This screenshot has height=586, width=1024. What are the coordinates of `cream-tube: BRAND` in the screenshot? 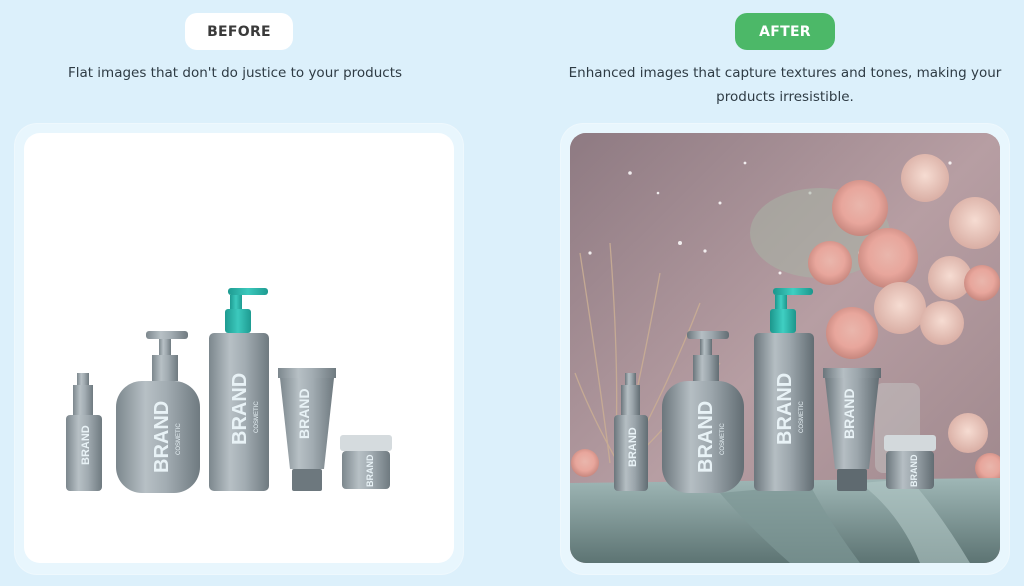 It's located at (307, 429).